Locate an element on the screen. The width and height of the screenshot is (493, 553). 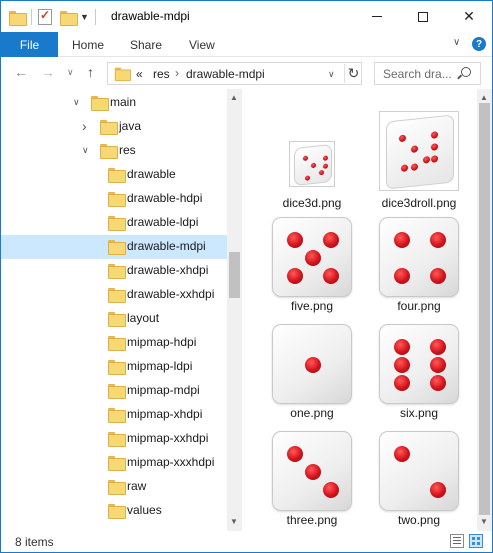
tree-item-label: mipmap-xxxhdpi is located at coordinates (171, 462).